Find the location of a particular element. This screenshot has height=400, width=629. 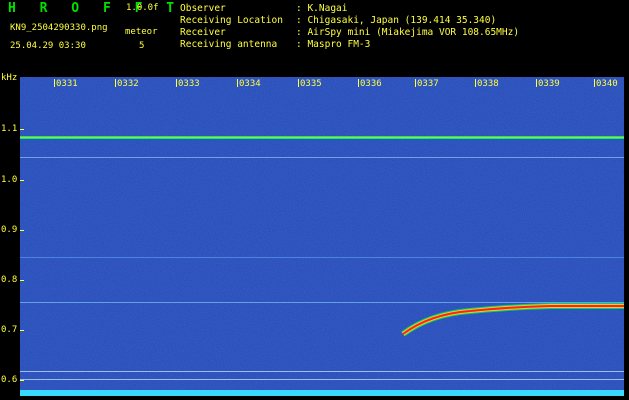

bottom-band is located at coordinates (322, 393).